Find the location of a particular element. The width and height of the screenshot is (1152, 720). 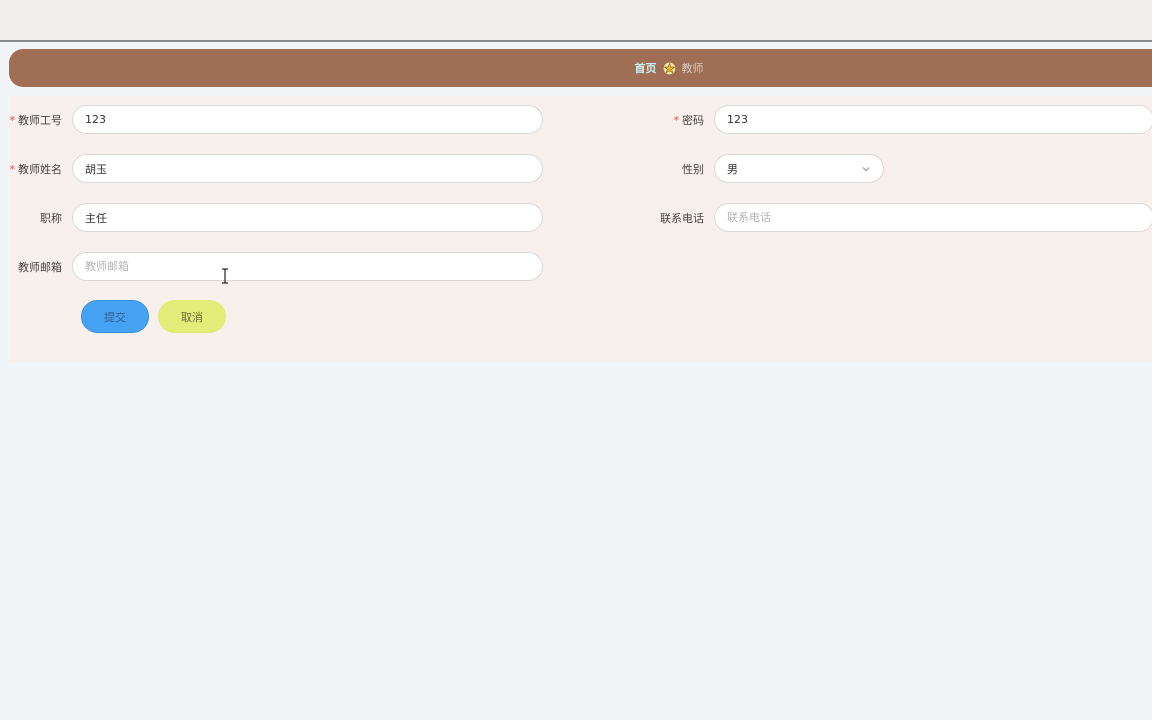

teacher-name-input is located at coordinates (307, 168).